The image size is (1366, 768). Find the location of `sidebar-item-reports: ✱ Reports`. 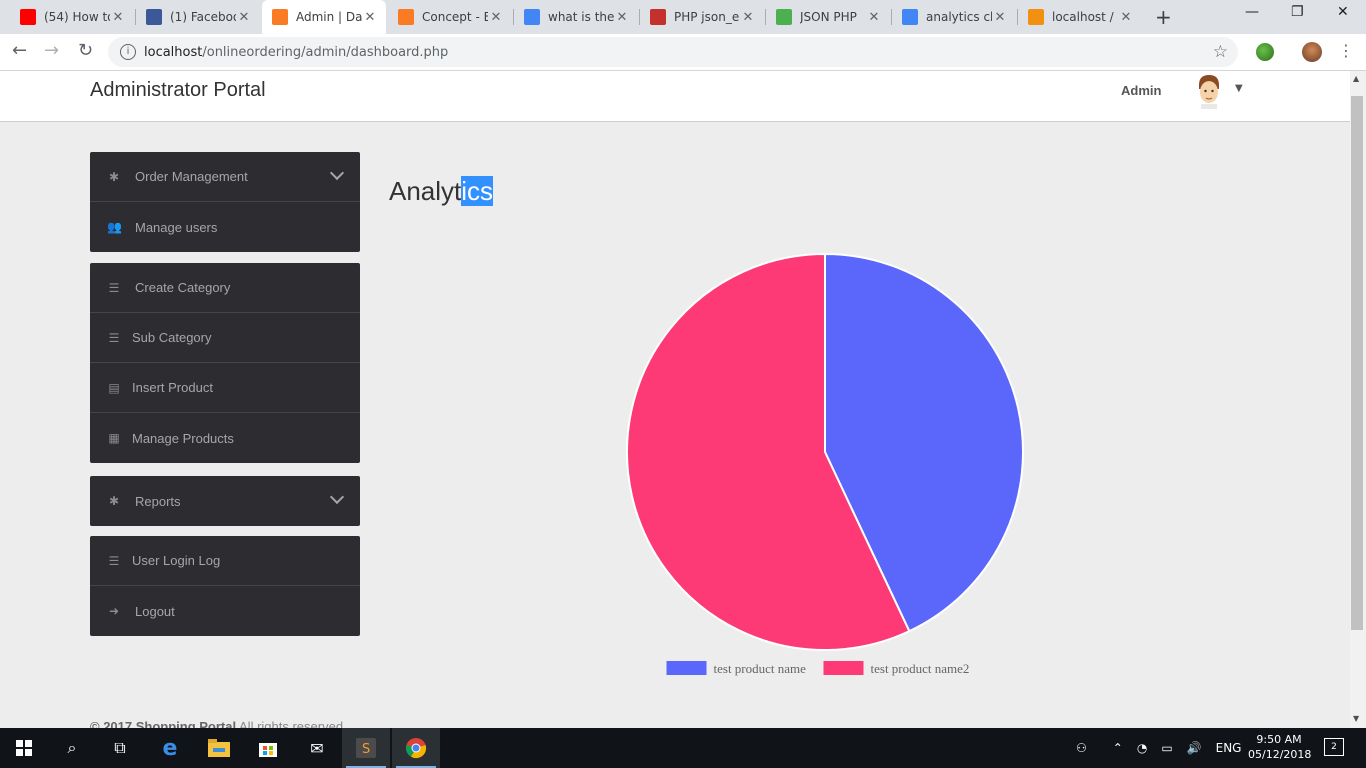

sidebar-item-reports: ✱ Reports is located at coordinates (225, 501).